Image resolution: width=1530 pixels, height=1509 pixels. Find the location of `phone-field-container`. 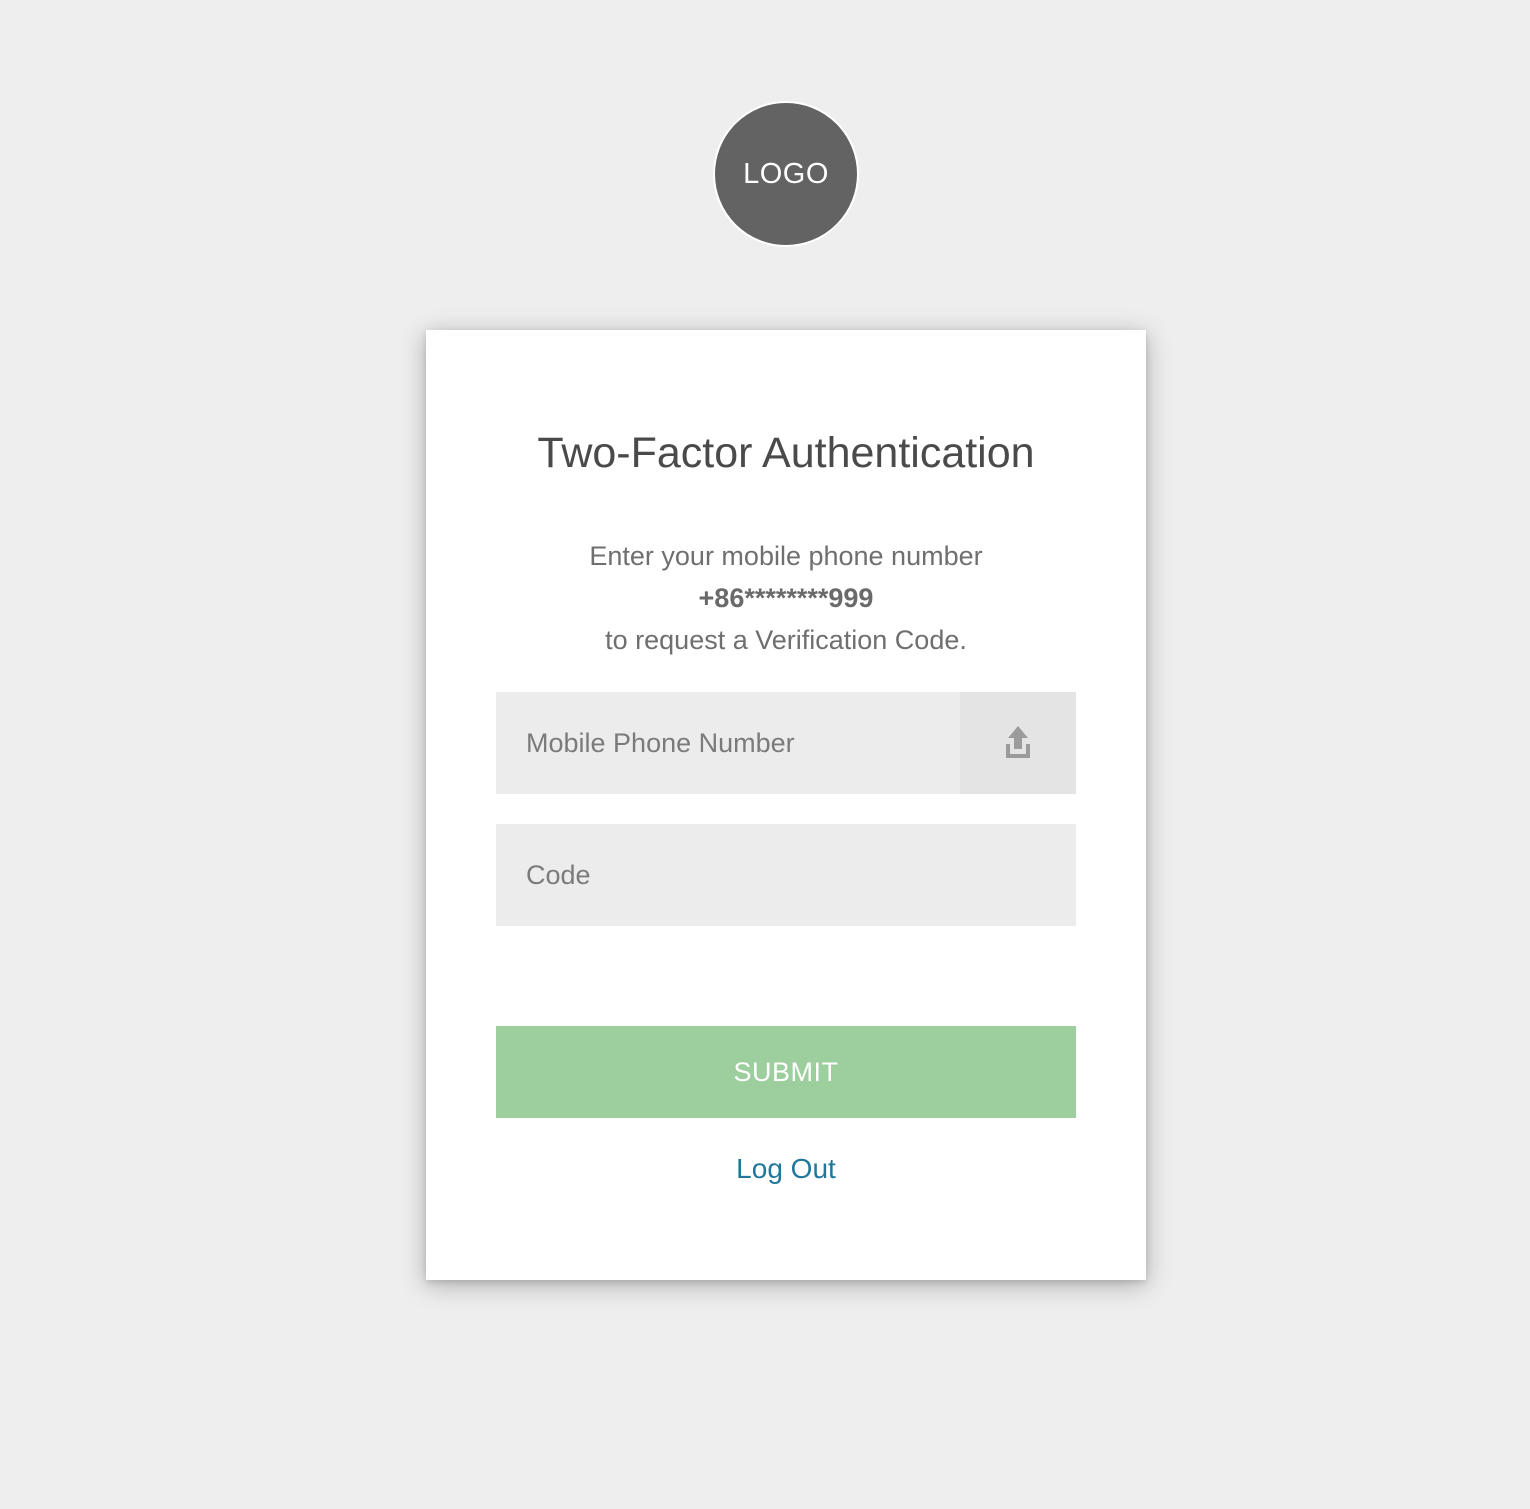

phone-field-container is located at coordinates (786, 743).